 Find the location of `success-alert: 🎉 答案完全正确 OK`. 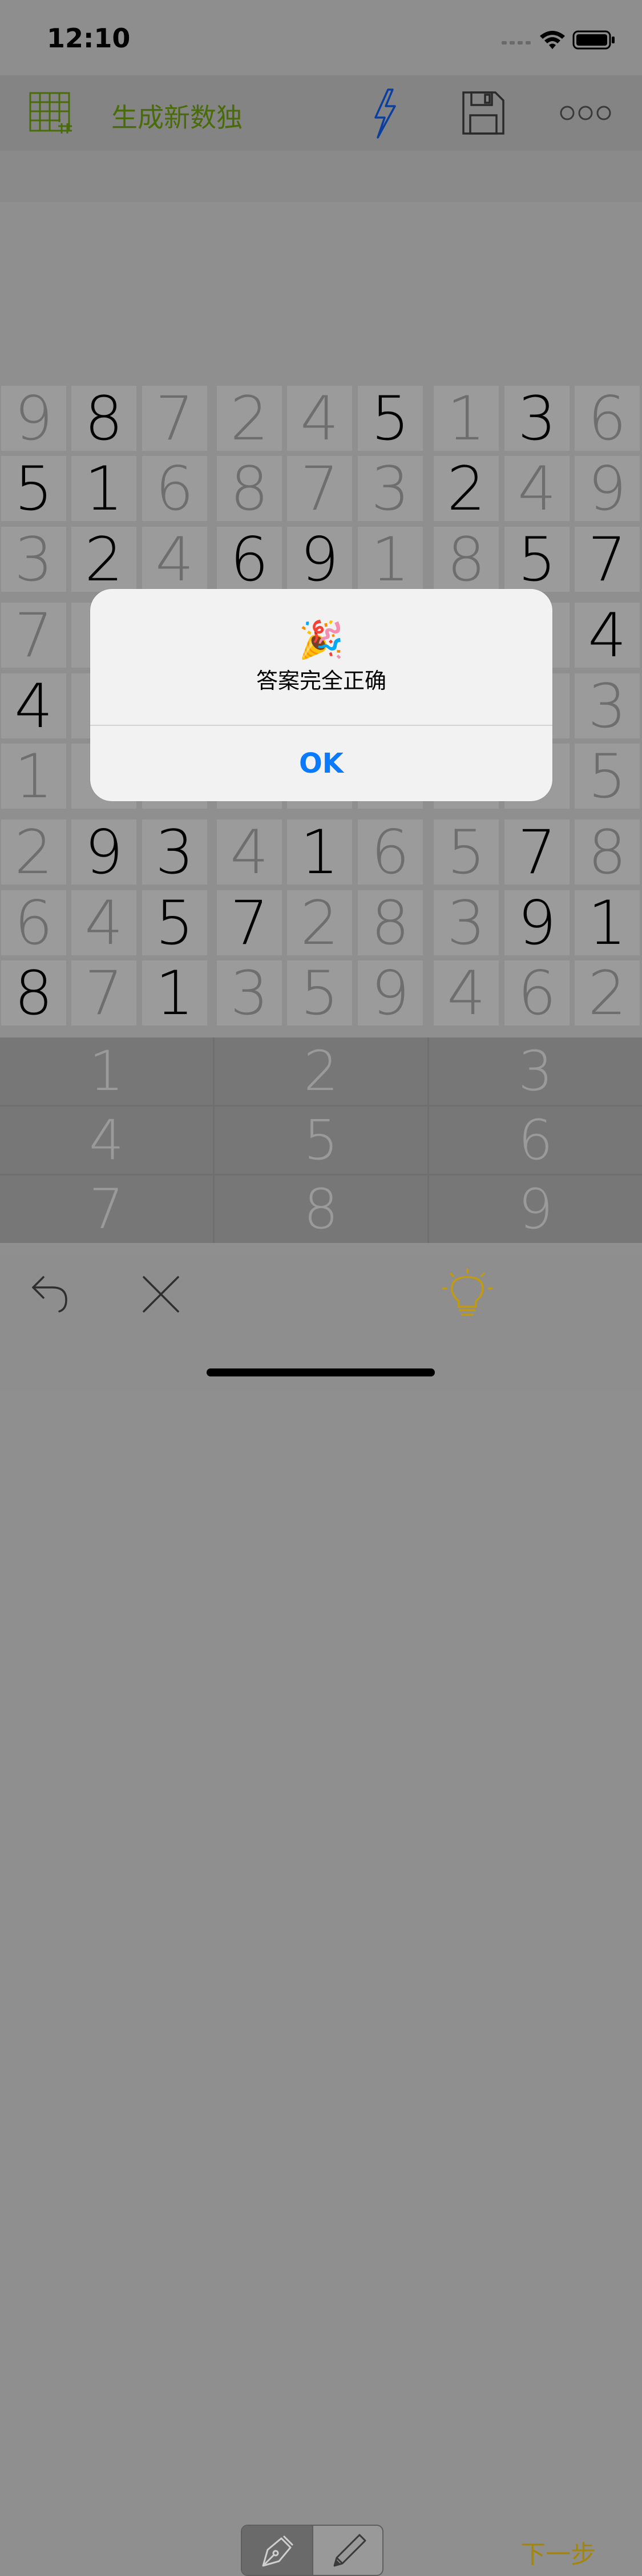

success-alert: 🎉 答案完全正确 OK is located at coordinates (321, 695).